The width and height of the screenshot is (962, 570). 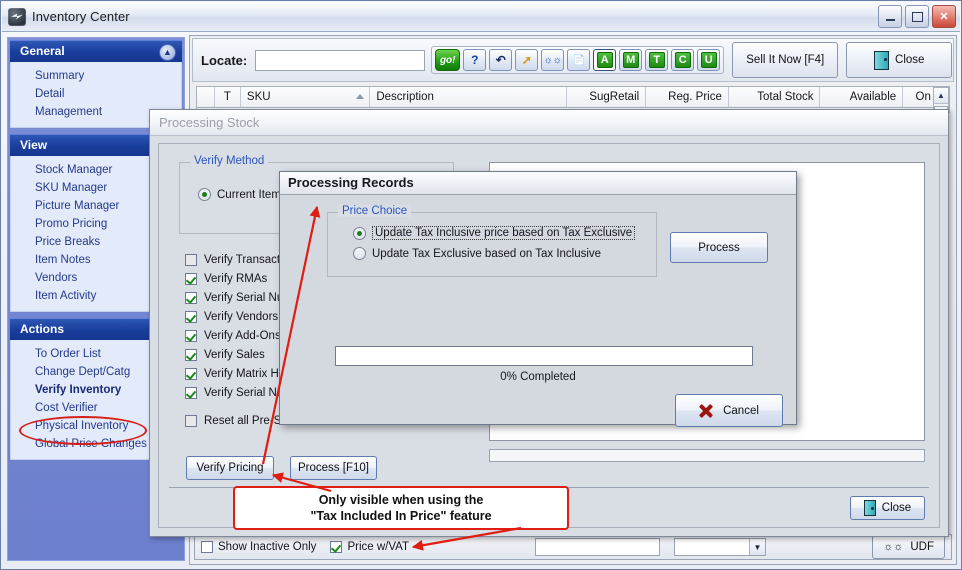 What do you see at coordinates (553, 60) in the screenshot?
I see `binoculars-icon: ☼☼` at bounding box center [553, 60].